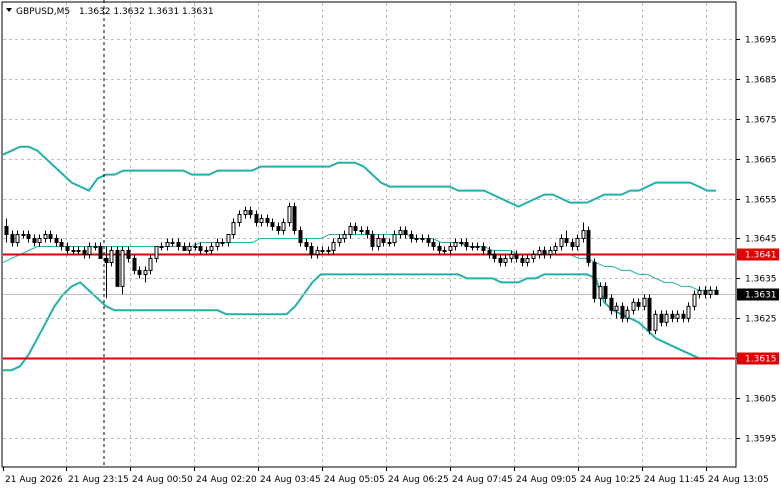 The height and width of the screenshot is (489, 781). What do you see at coordinates (34, 480) in the screenshot?
I see `x-tick-label: 21 Aug 2026` at bounding box center [34, 480].